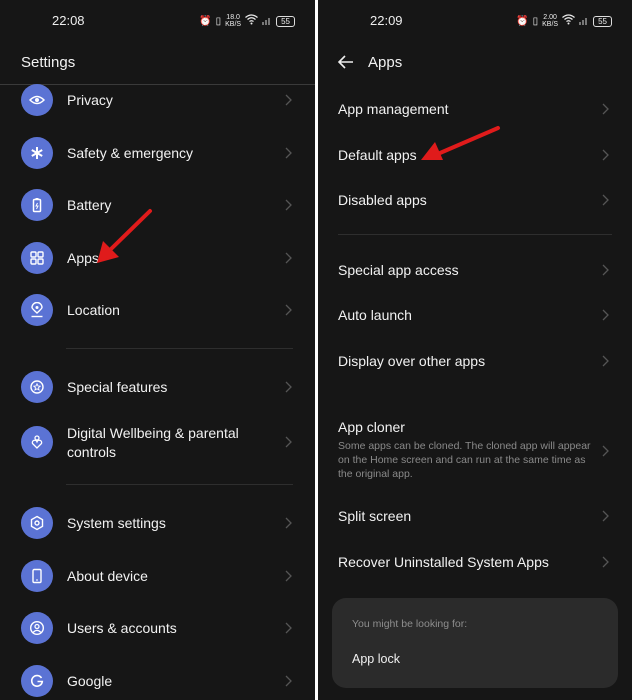 This screenshot has height=700, width=632. Describe the element at coordinates (37, 442) in the screenshot. I see `wellbeing-heart-icon` at that location.